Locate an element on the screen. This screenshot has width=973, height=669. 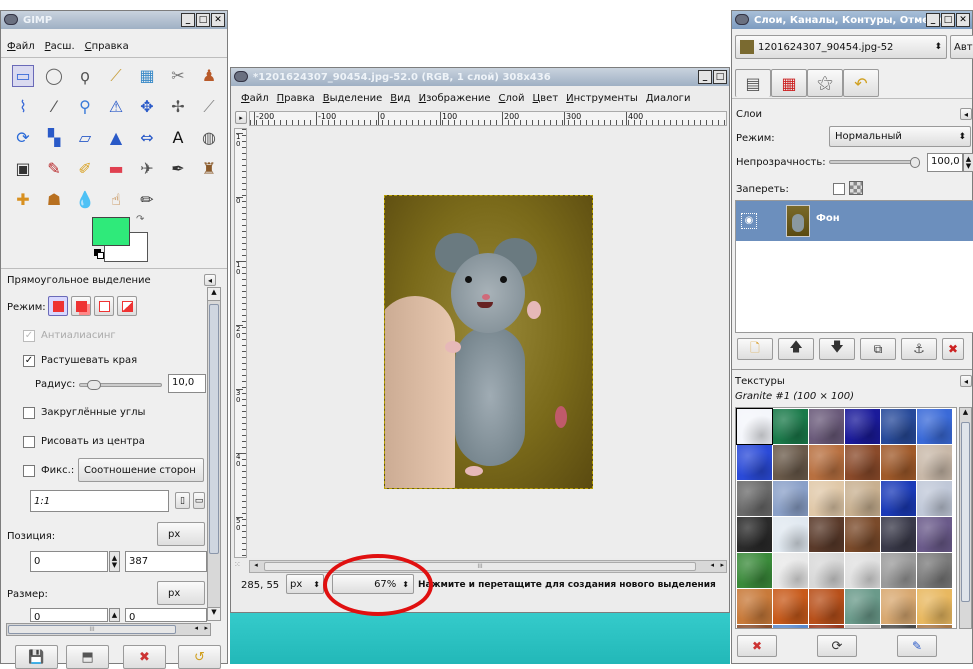
flip-icon: ⇔ is located at coordinates (147, 138).